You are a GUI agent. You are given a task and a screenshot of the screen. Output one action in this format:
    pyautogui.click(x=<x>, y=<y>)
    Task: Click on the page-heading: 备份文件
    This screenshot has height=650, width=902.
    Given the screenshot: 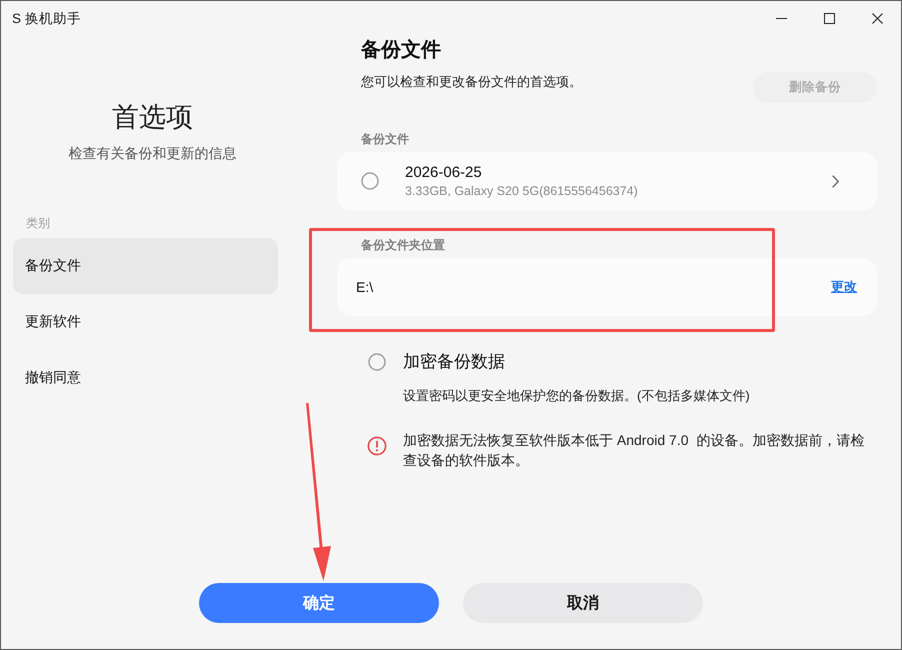 What is the action you would take?
    pyautogui.click(x=401, y=50)
    